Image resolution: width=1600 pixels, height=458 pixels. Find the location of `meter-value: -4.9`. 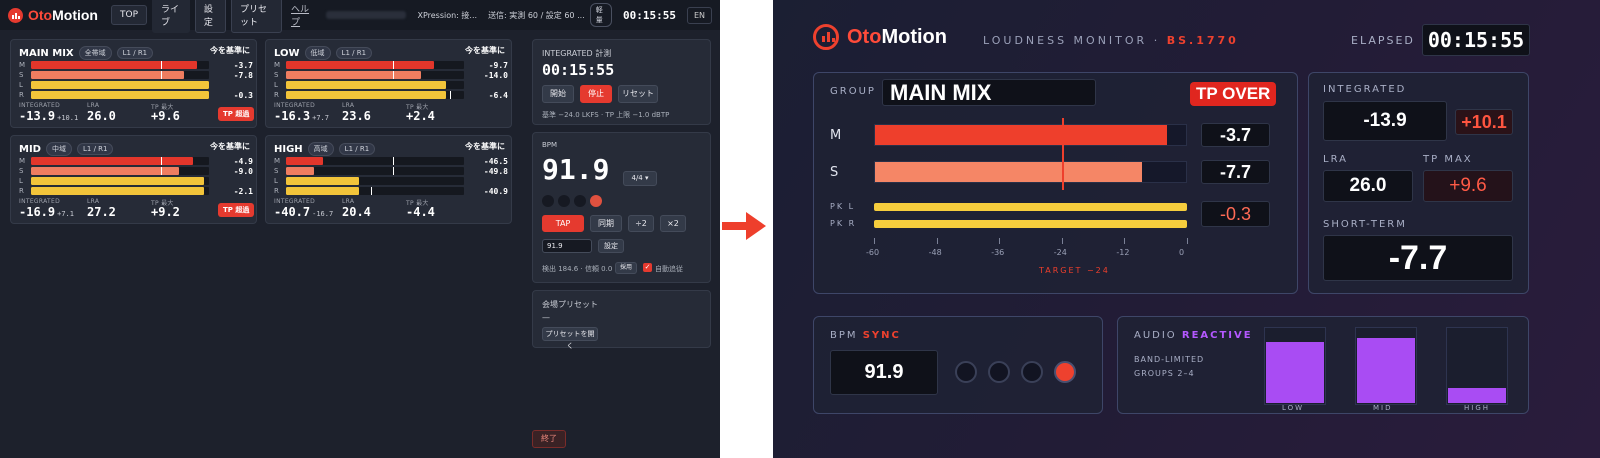

meter-value: -4.9 is located at coordinates (243, 161).